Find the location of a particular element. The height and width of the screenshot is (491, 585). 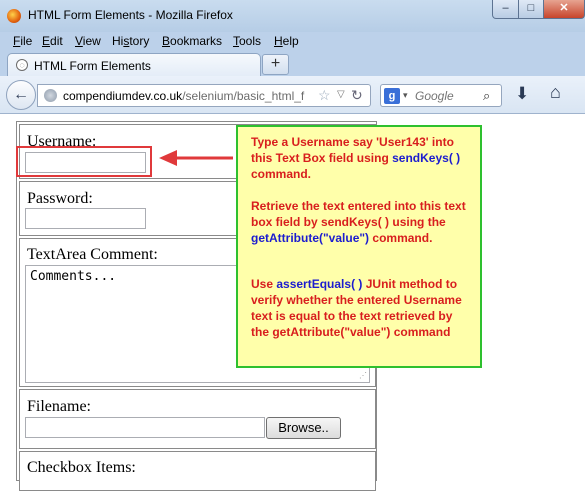

tab-title: HTML Form Elements is located at coordinates (92, 66).